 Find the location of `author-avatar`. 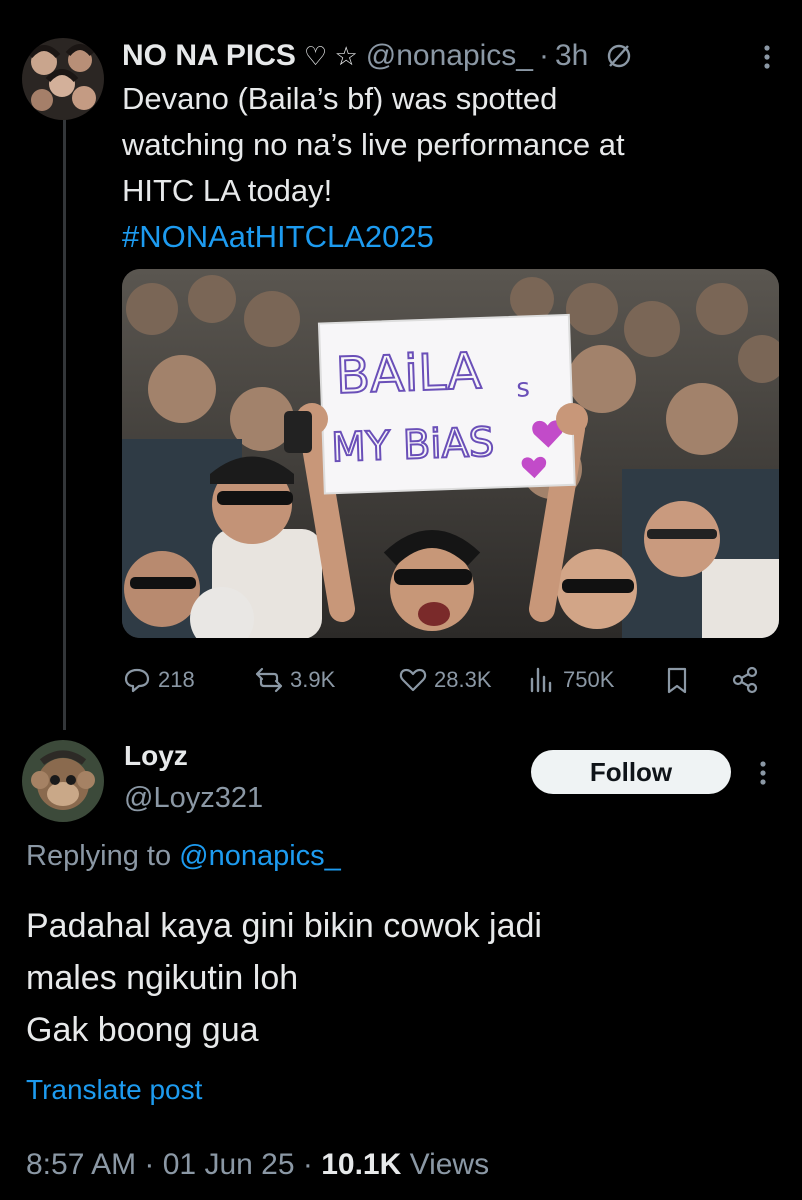

author-avatar is located at coordinates (63, 79).